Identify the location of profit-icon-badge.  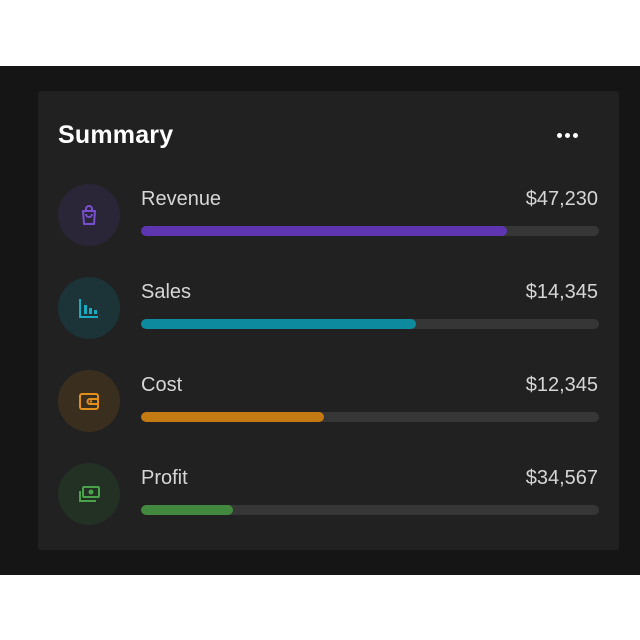
(89, 494).